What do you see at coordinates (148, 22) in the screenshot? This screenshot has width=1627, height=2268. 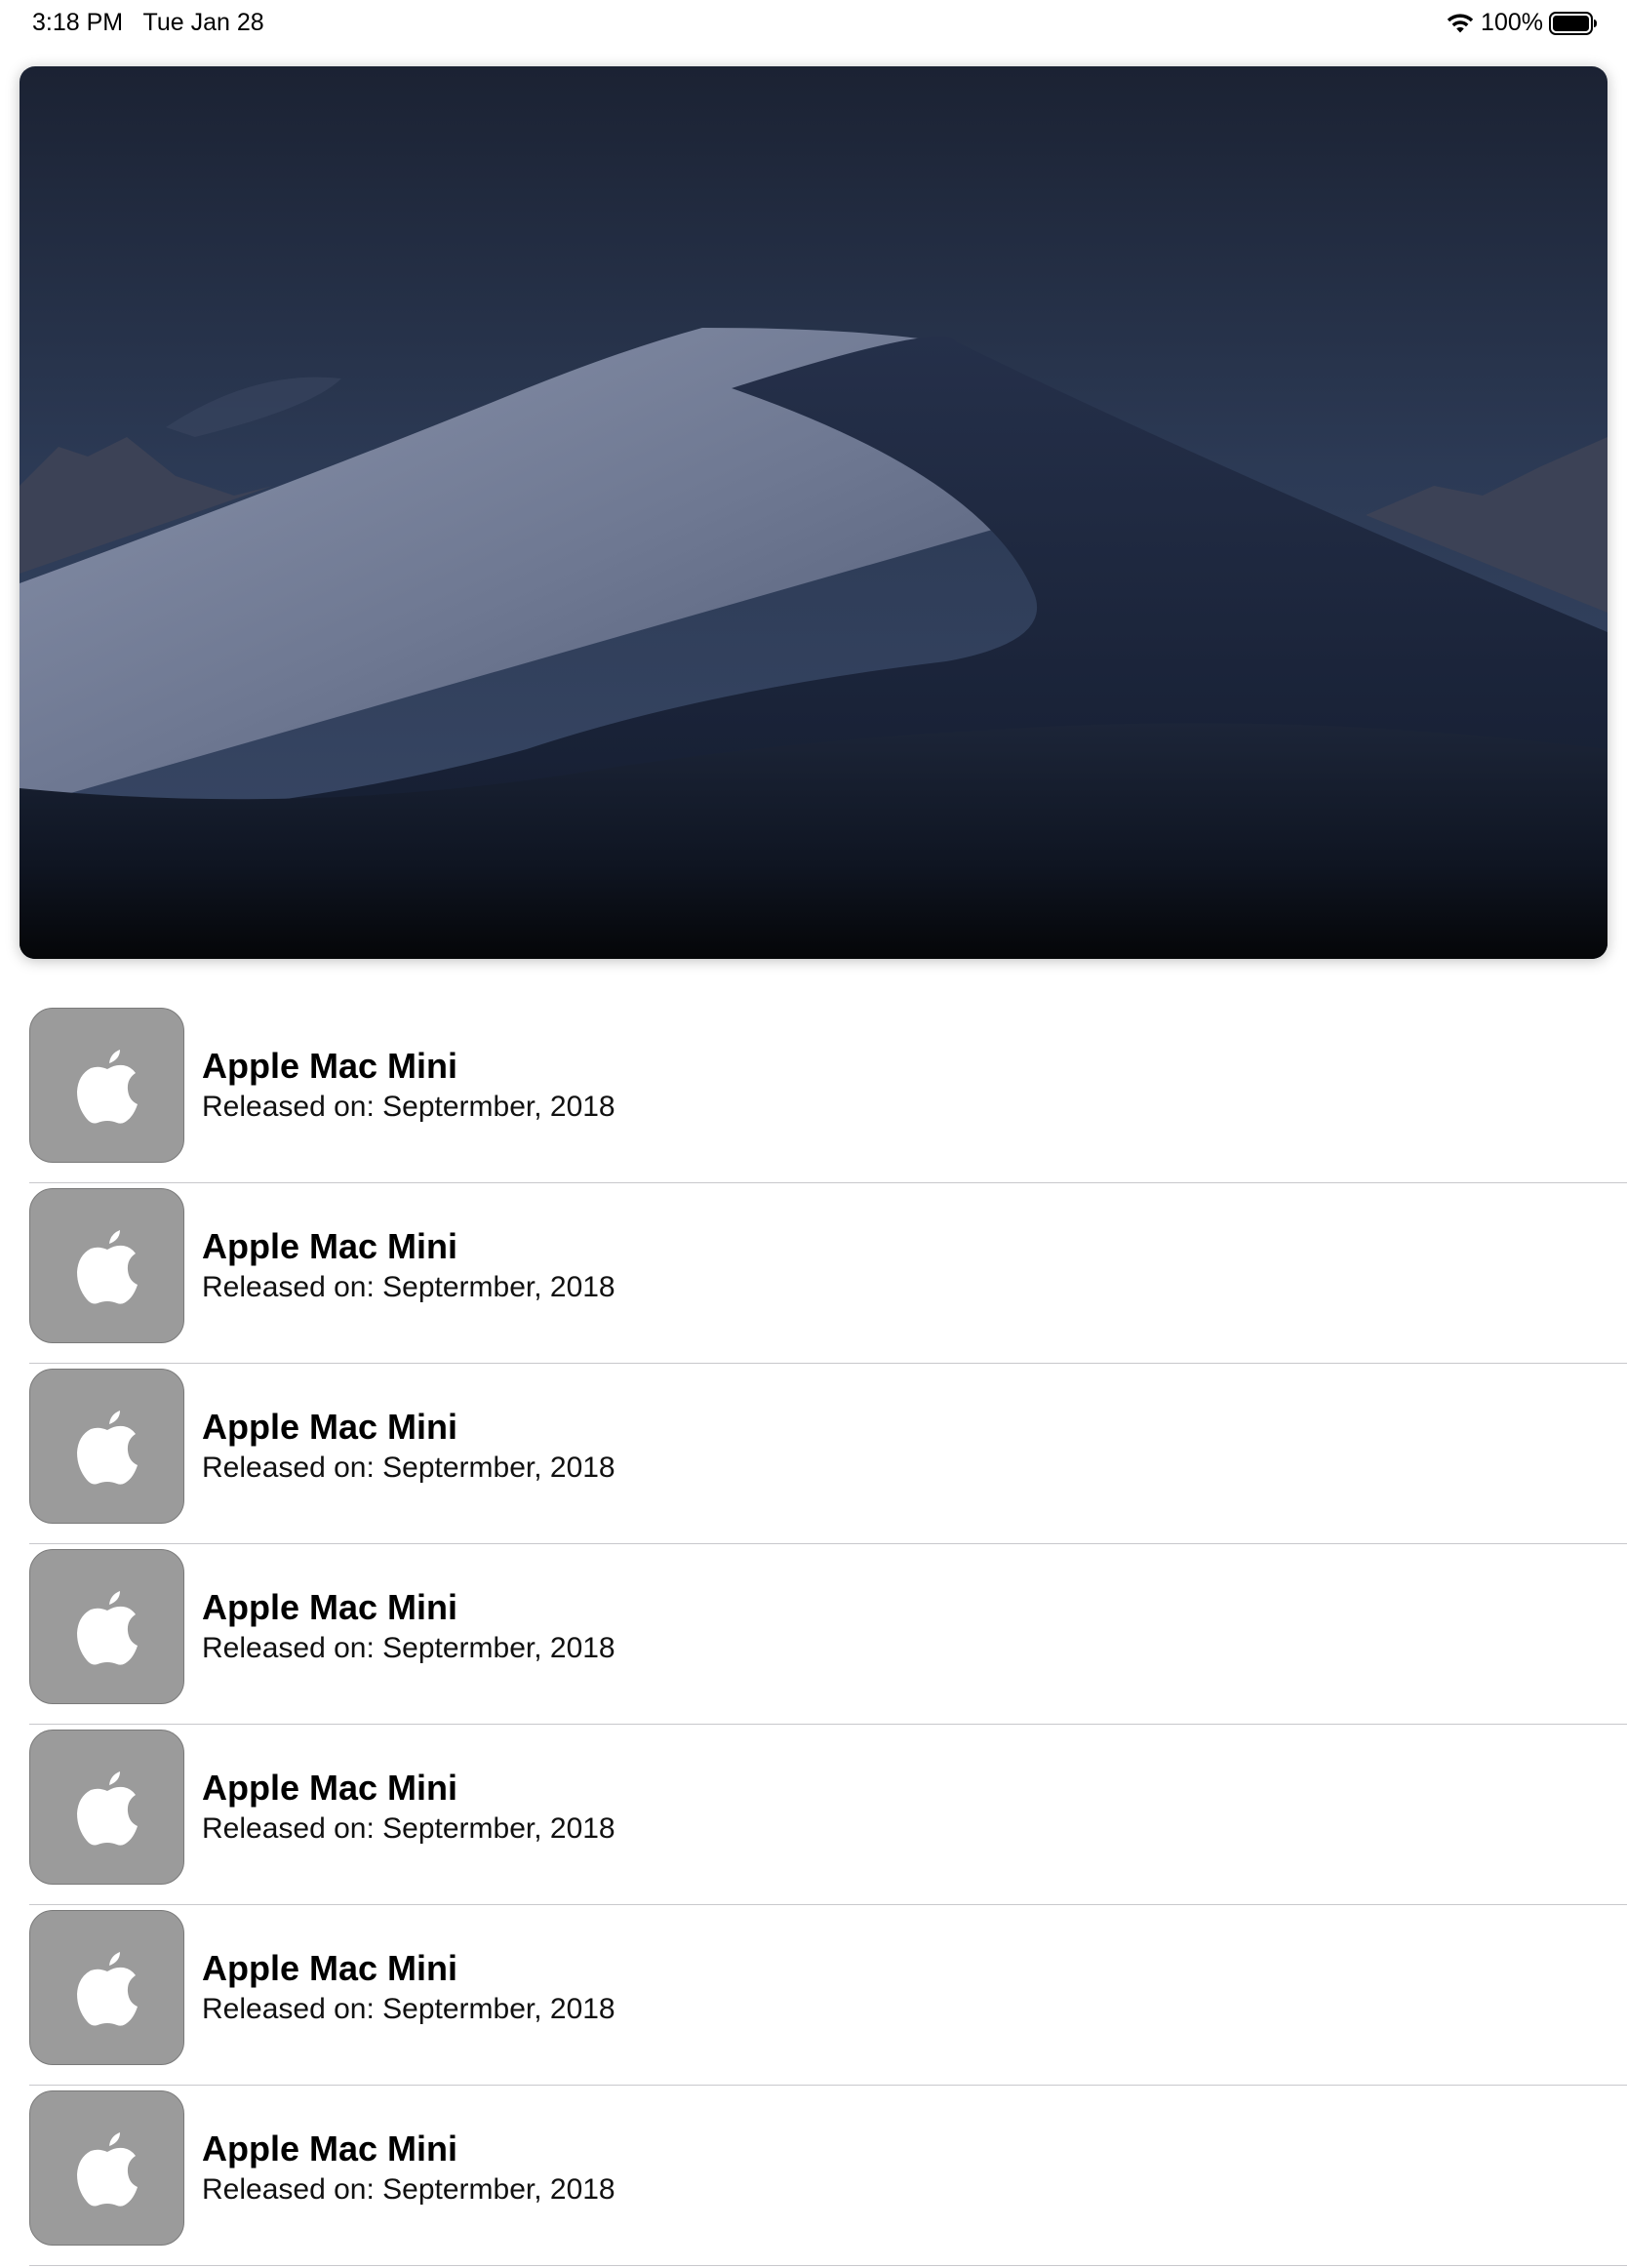 I see `status-time: 3:18 PM Tue Jan 28` at bounding box center [148, 22].